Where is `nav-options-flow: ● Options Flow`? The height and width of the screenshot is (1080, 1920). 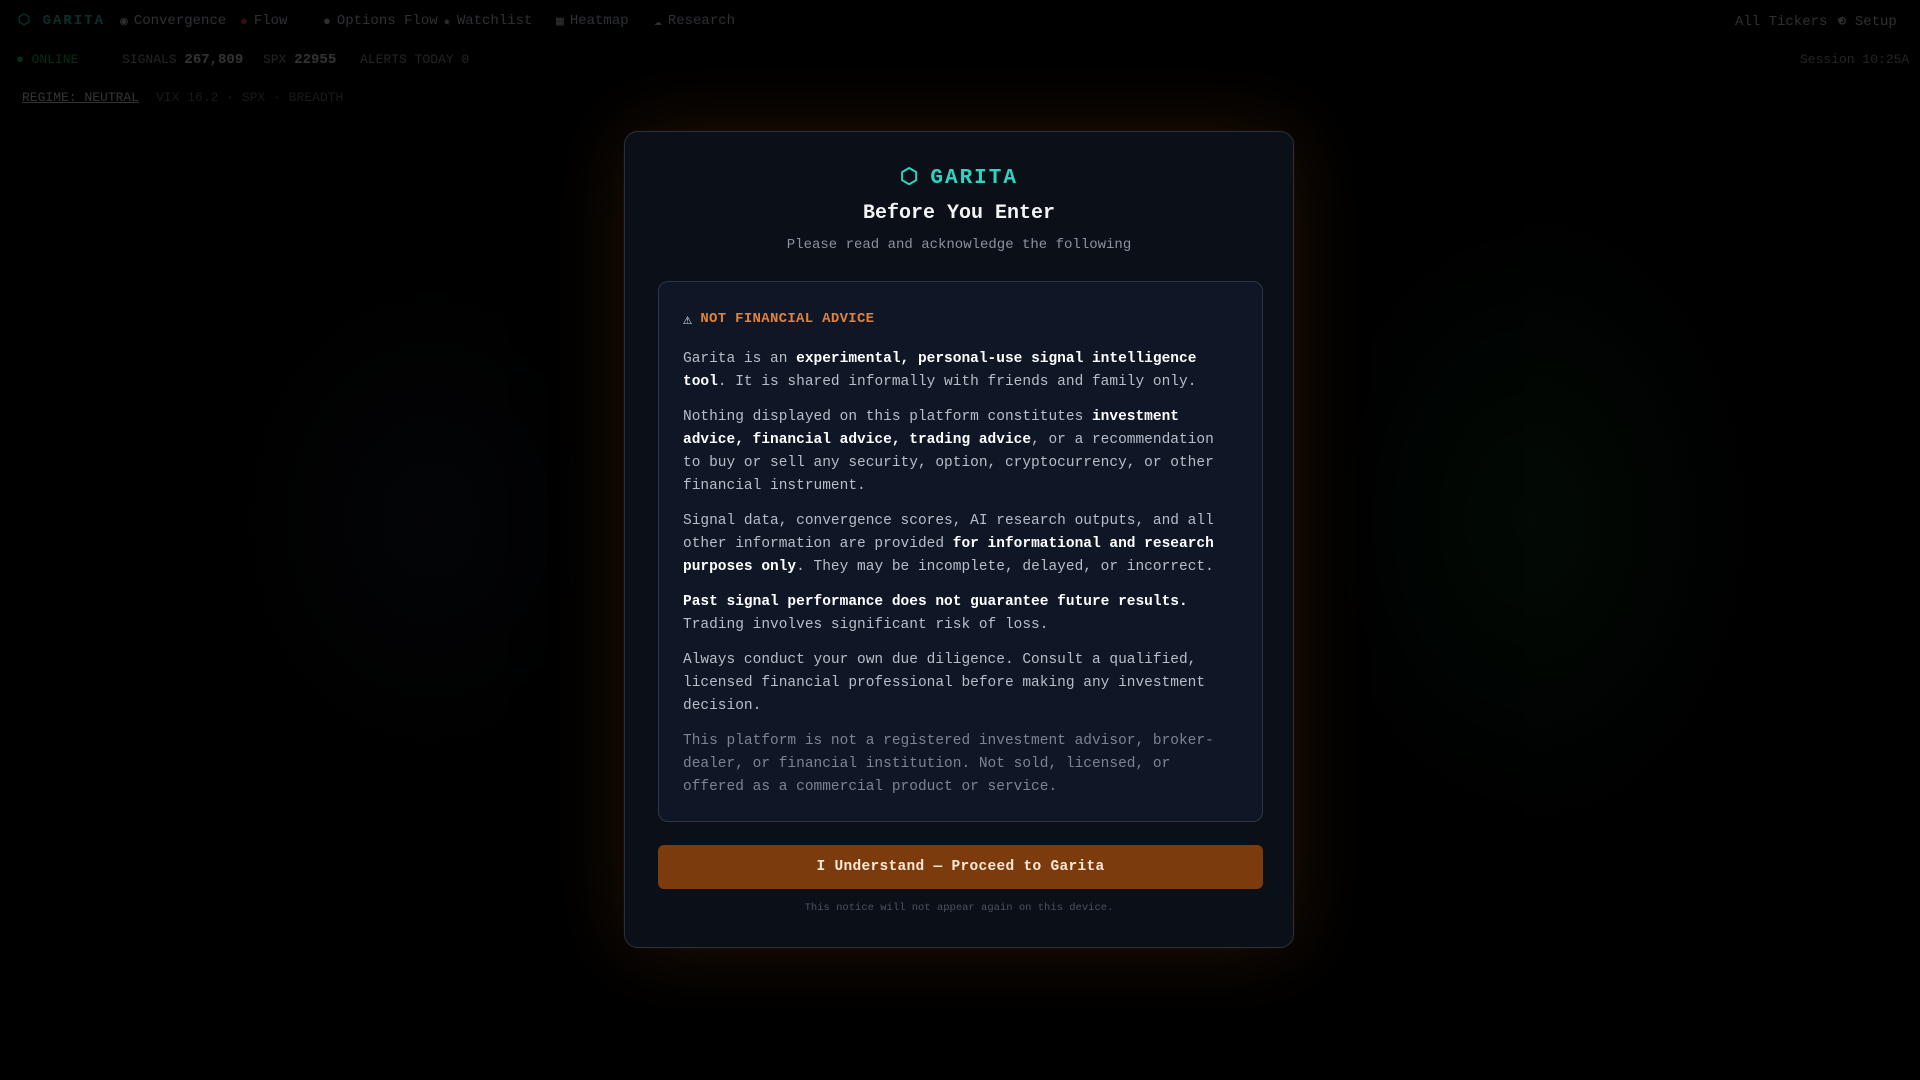 nav-options-flow: ● Options Flow is located at coordinates (380, 21).